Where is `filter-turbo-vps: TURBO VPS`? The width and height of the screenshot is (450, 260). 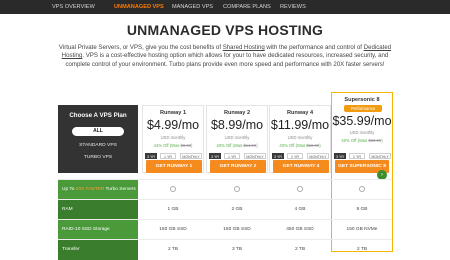 filter-turbo-vps: TURBO VPS is located at coordinates (98, 157).